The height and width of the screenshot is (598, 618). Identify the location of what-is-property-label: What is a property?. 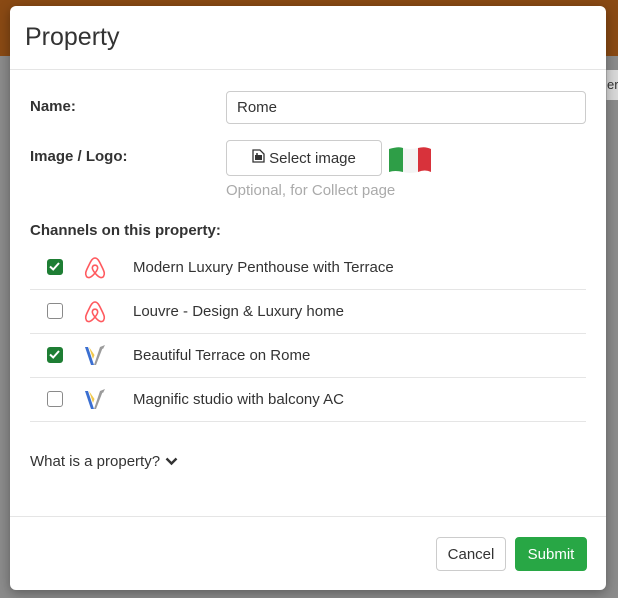
(95, 461).